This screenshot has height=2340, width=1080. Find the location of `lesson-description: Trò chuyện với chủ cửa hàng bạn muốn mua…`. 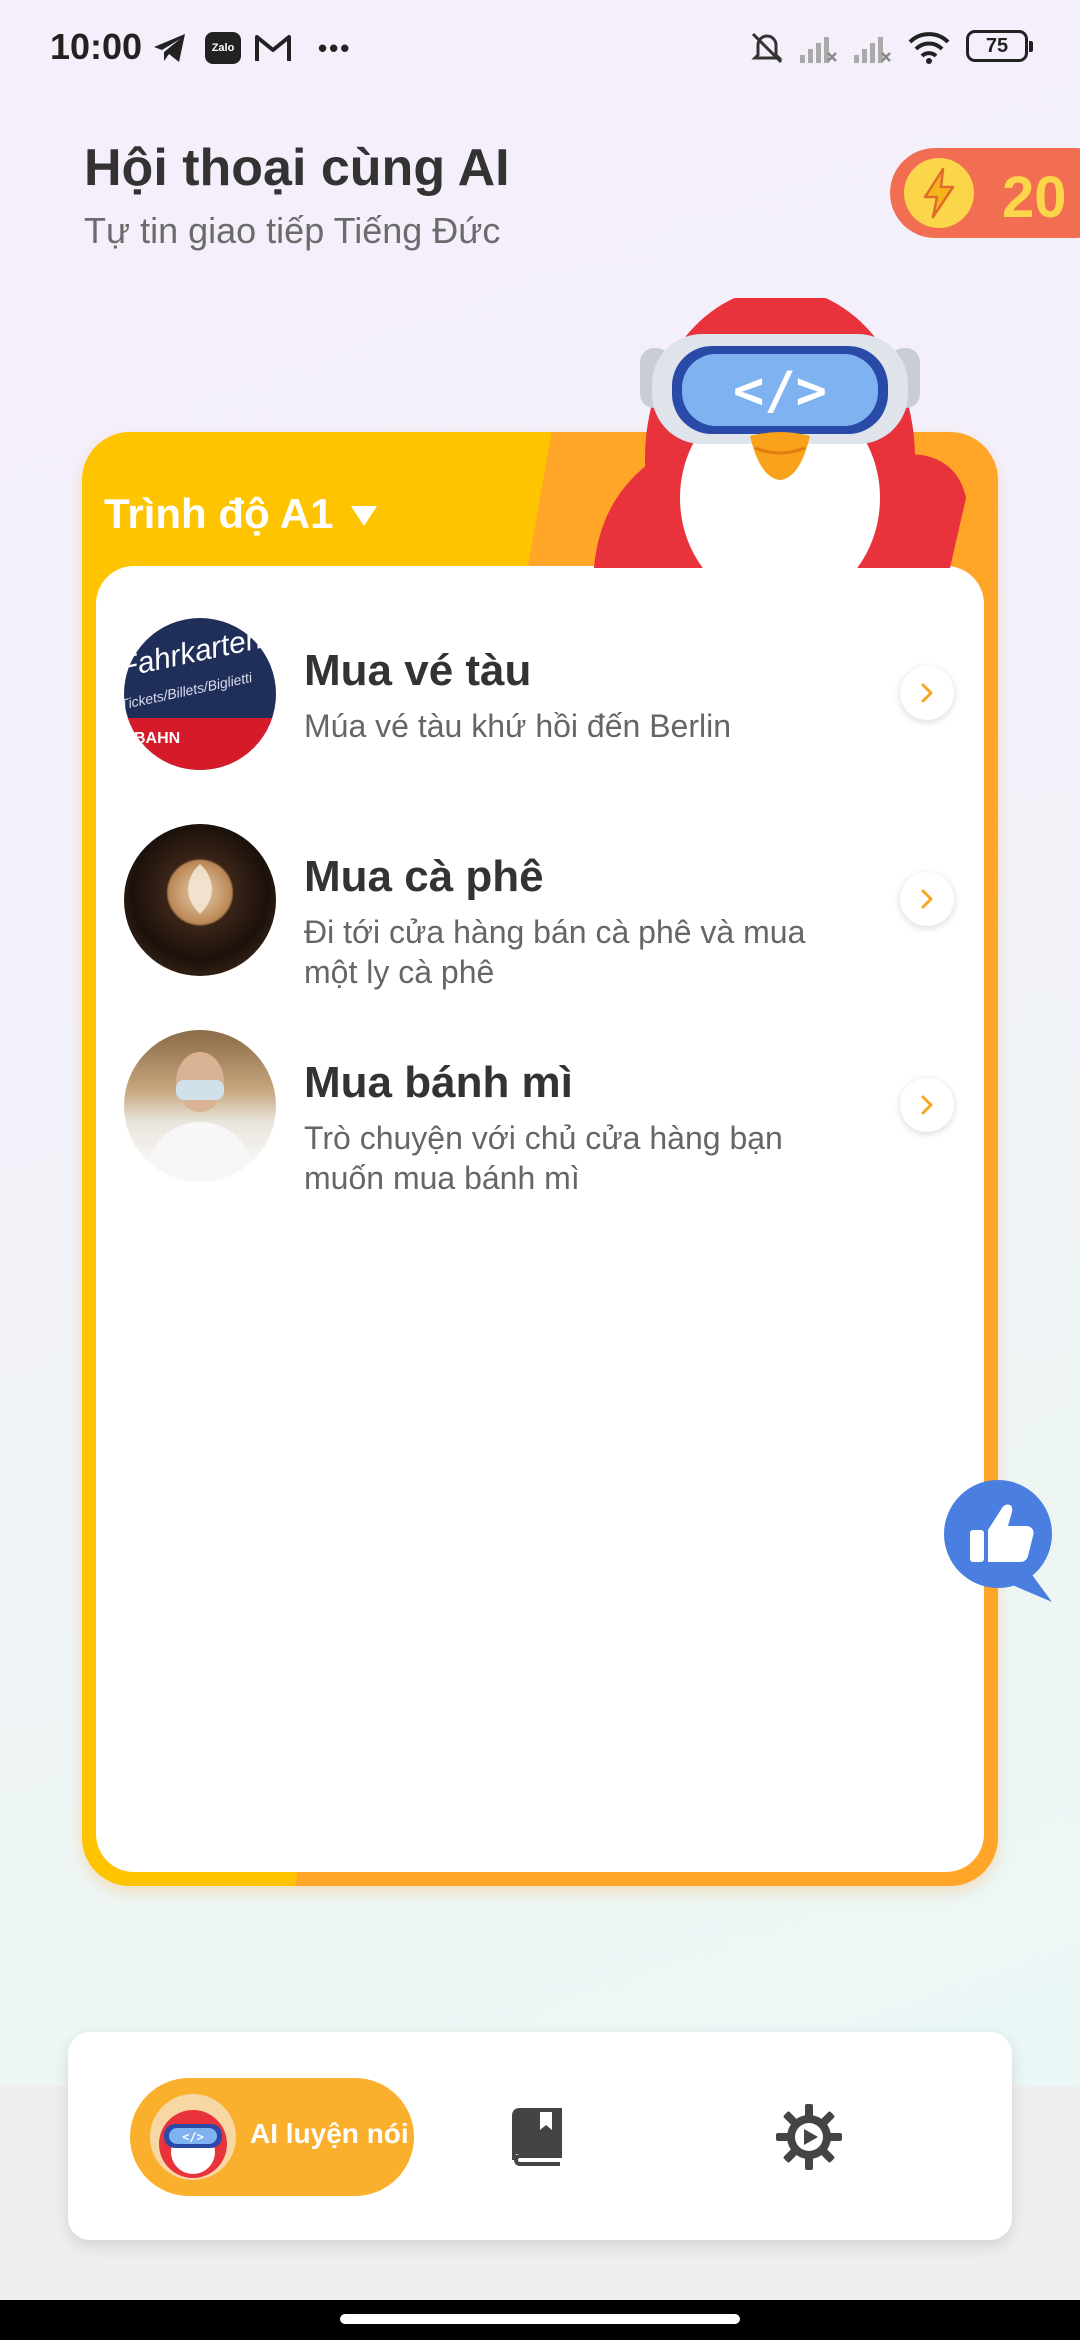

lesson-description: Trò chuyện với chủ cửa hàng bạn muốn mua… is located at coordinates (543, 1158).